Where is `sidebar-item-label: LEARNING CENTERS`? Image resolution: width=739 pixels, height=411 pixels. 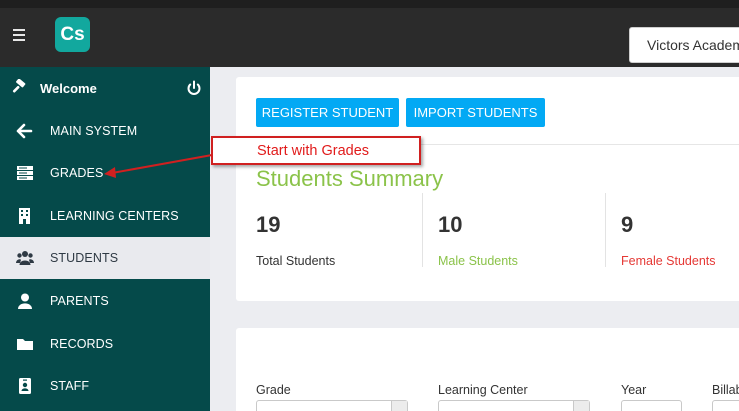
sidebar-item-label: LEARNING CENTERS is located at coordinates (114, 216).